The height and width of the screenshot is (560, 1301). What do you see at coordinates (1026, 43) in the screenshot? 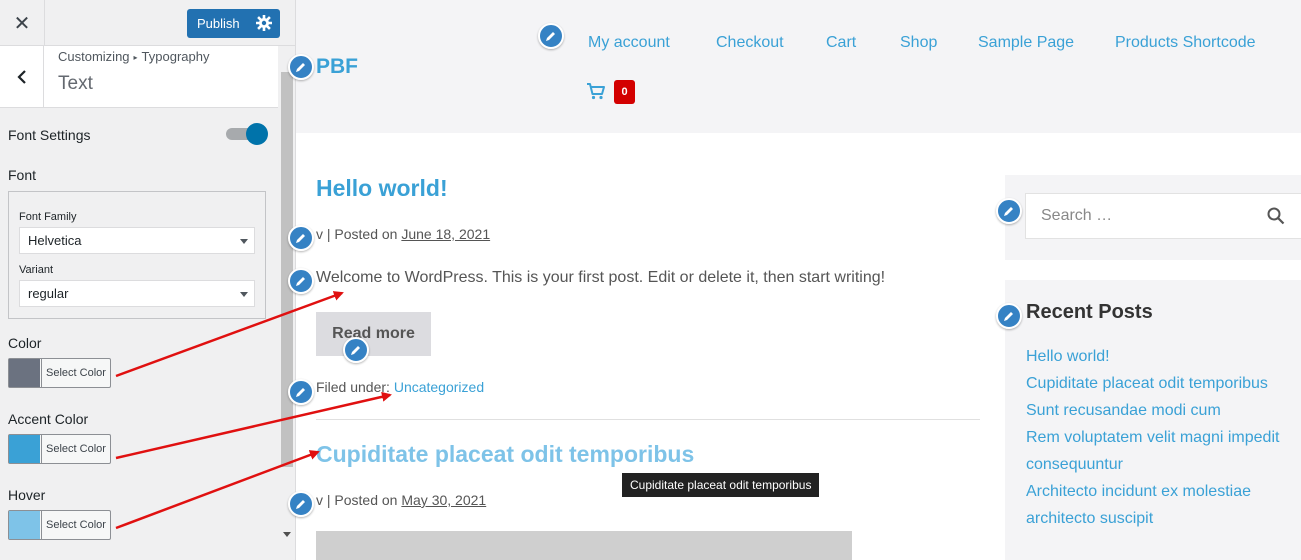
I see `nav-sample-page: Sample Page` at bounding box center [1026, 43].